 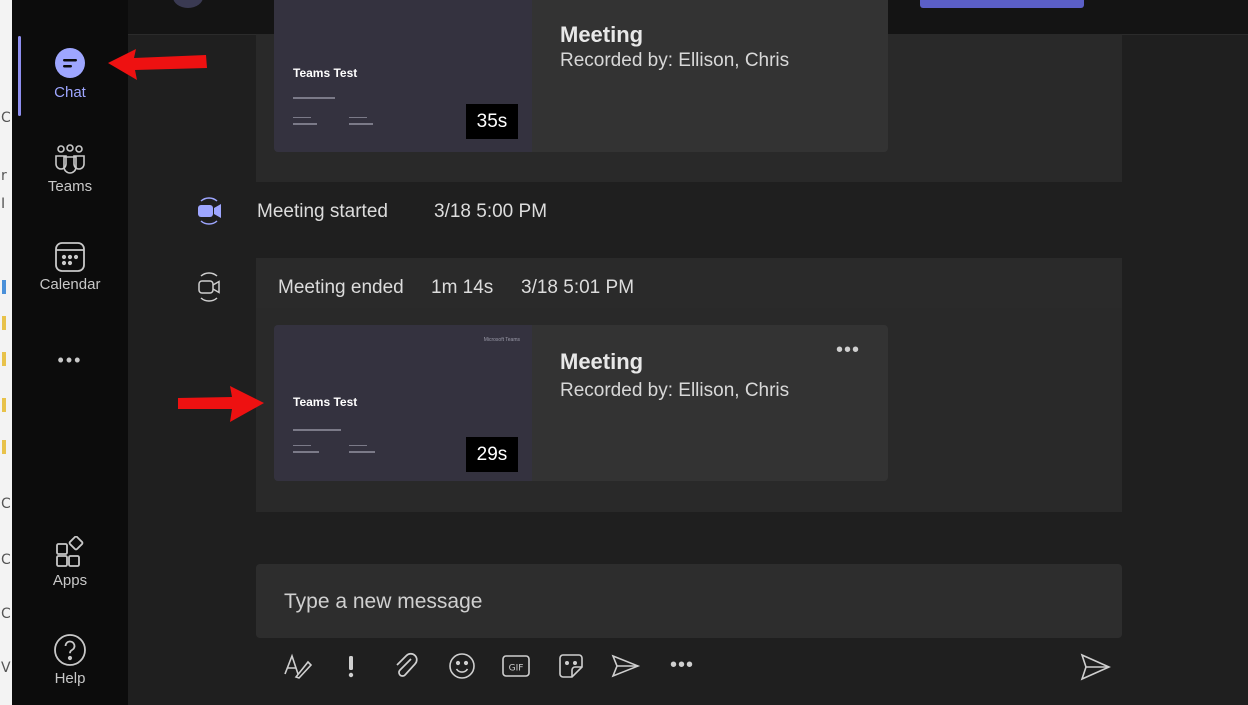 I want to click on recording-duration: 29s, so click(x=492, y=454).